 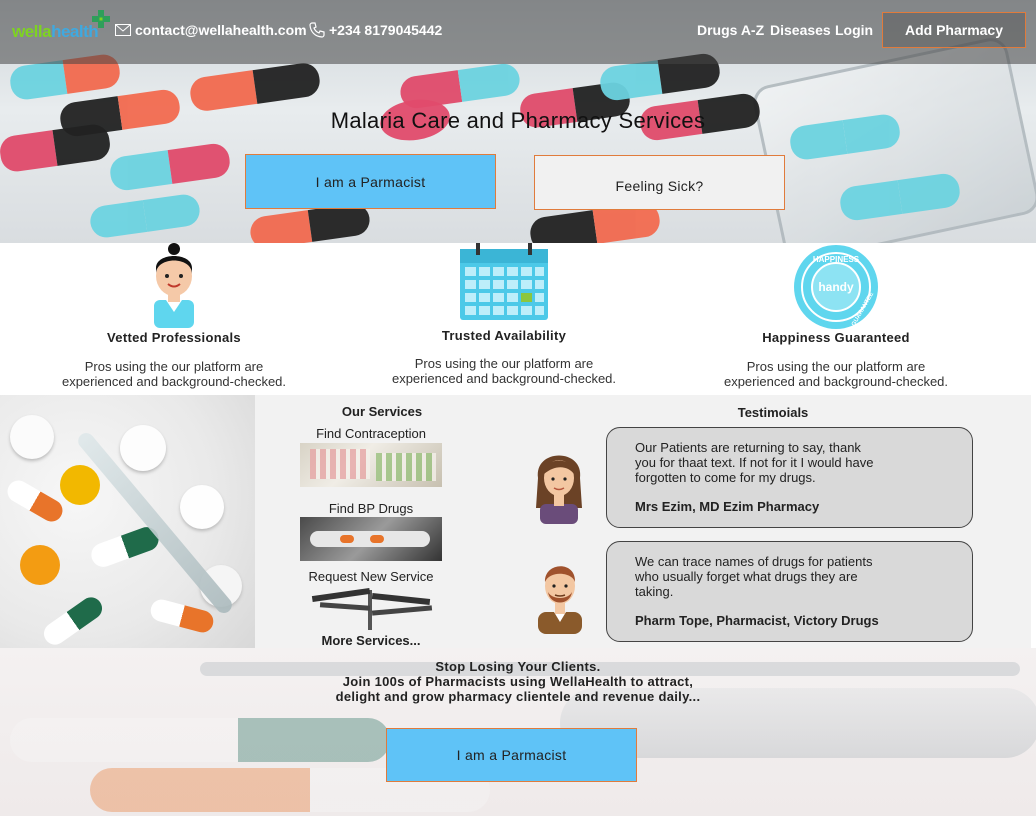 What do you see at coordinates (504, 281) in the screenshot?
I see `calendar-icon` at bounding box center [504, 281].